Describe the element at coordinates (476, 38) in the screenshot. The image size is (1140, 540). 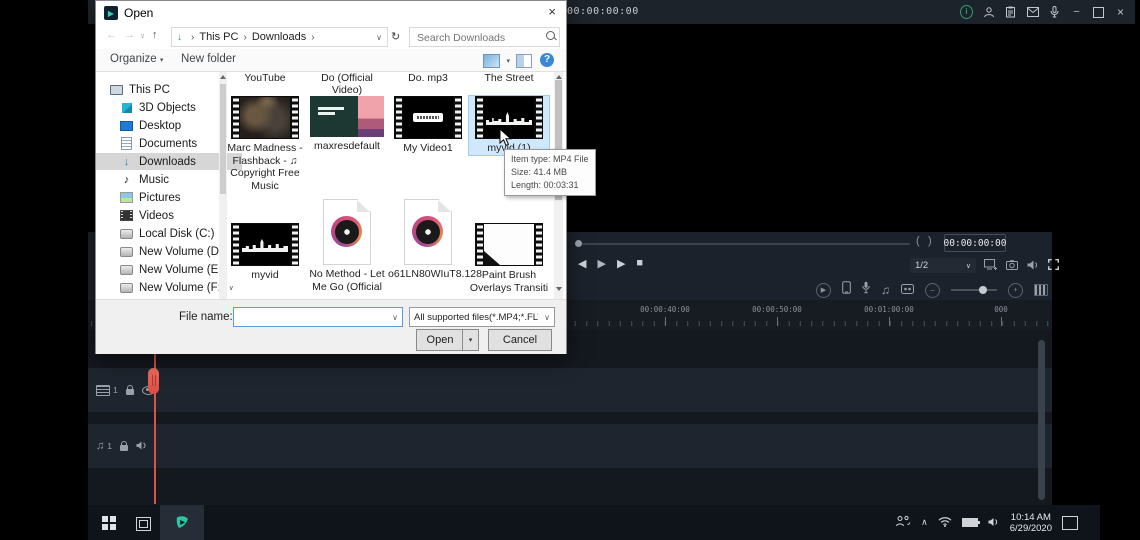
I see `search-input` at that location.